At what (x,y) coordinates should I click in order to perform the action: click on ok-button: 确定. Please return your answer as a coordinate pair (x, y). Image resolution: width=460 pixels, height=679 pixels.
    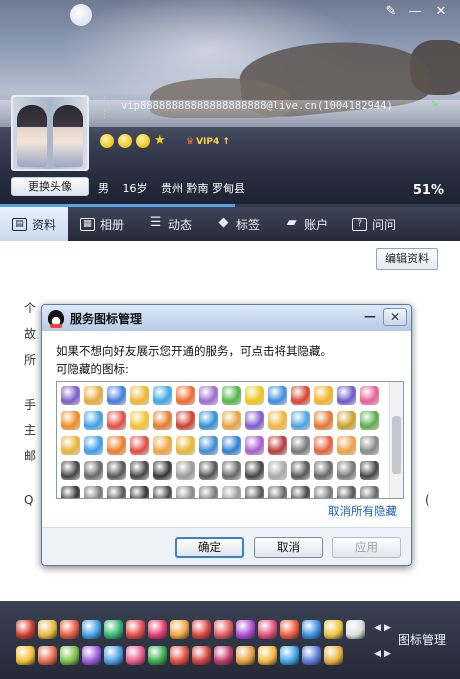
    Looking at the image, I should click on (209, 547).